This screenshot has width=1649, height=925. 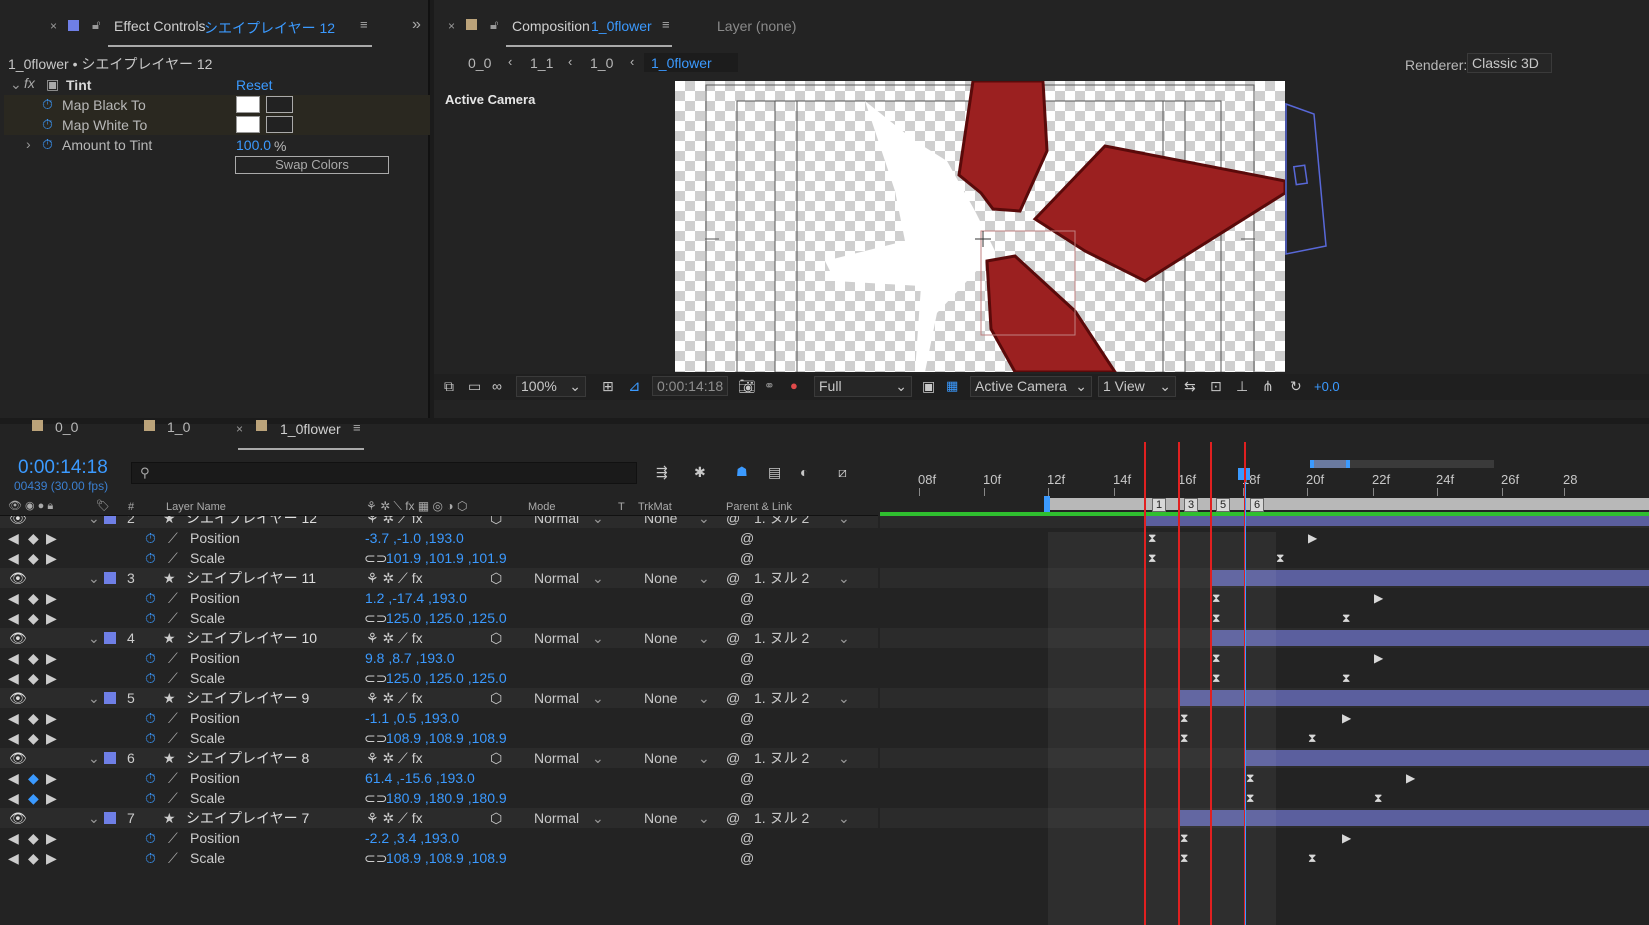 I want to click on channel-icon: ●, so click(x=794, y=385).